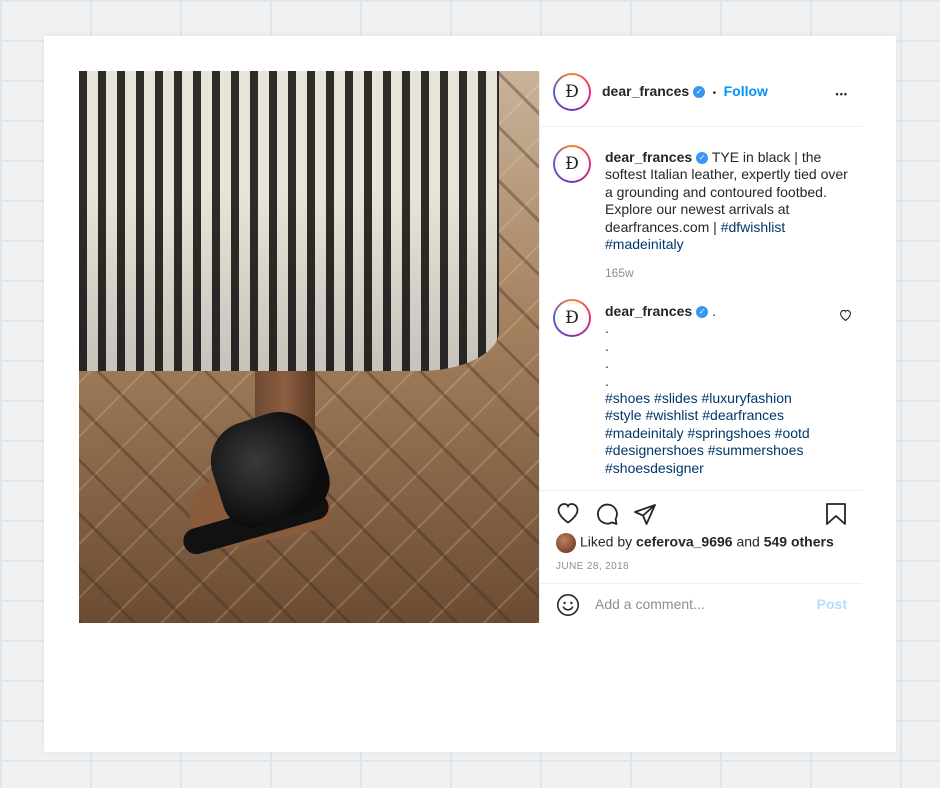 This screenshot has height=788, width=940. Describe the element at coordinates (730, 450) in the screenshot. I see `hashtag-line: #designershoes #summershoes` at that location.